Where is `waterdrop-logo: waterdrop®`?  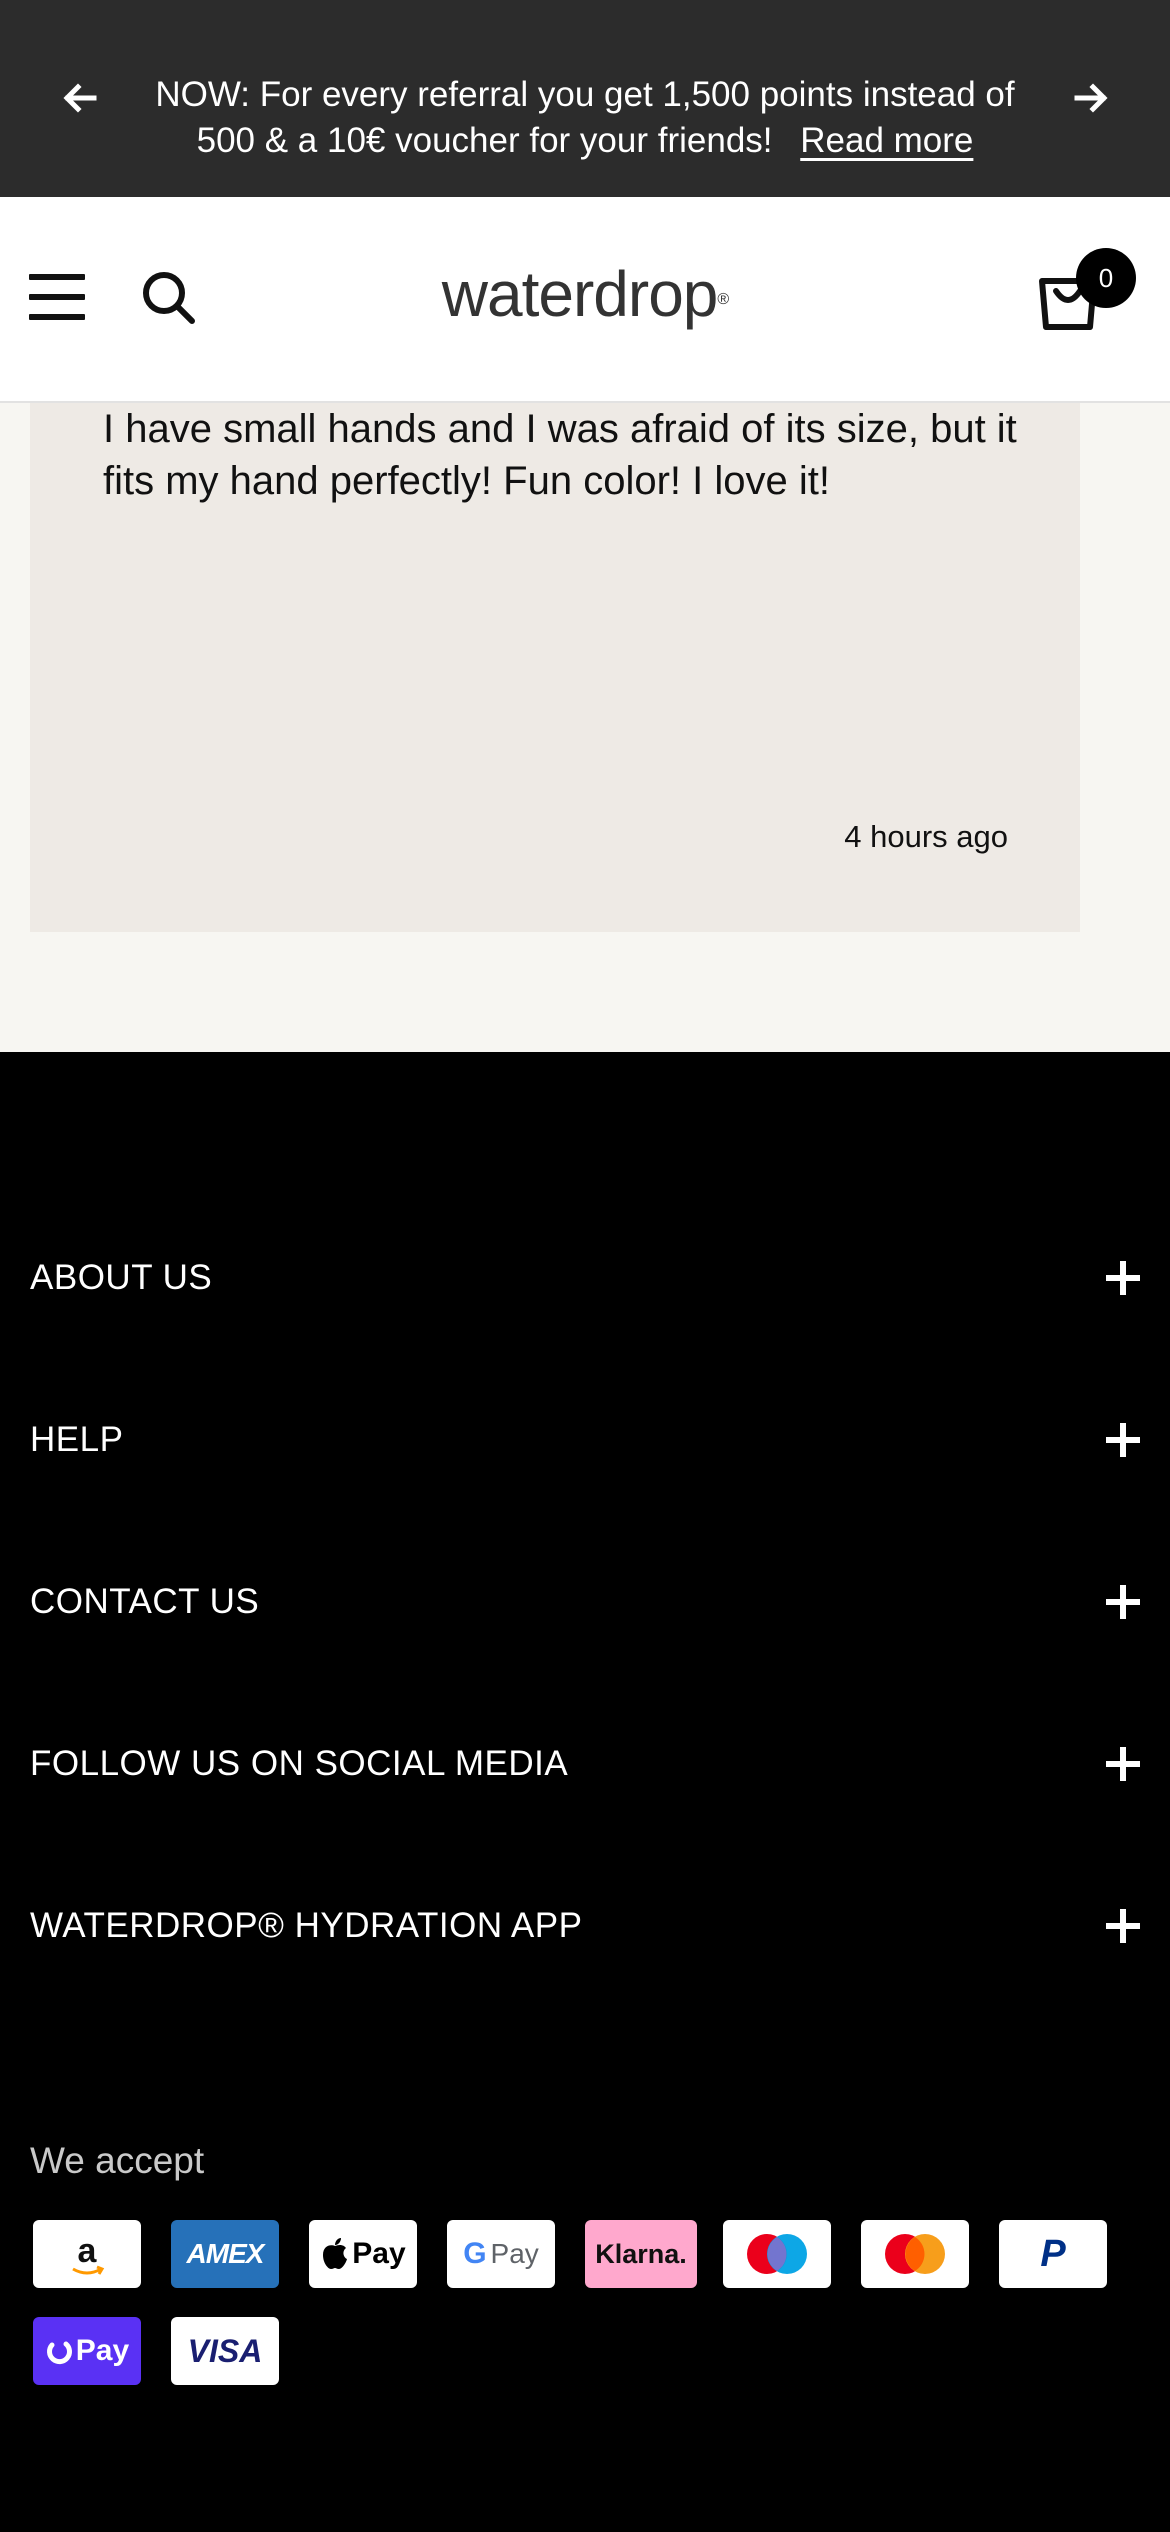
waterdrop-logo: waterdrop® is located at coordinates (585, 294).